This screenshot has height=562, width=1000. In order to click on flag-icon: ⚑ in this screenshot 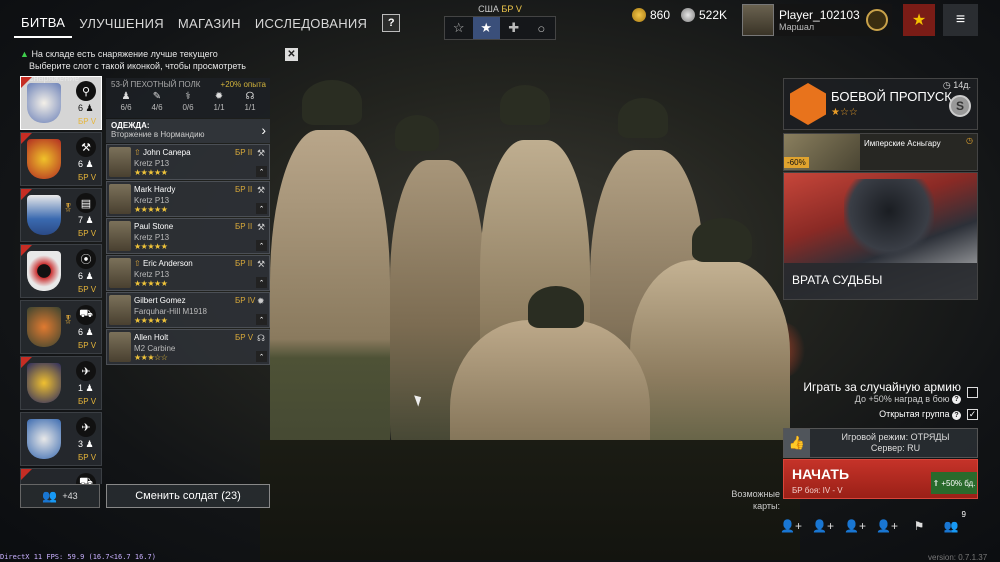, I will do `click(919, 526)`.